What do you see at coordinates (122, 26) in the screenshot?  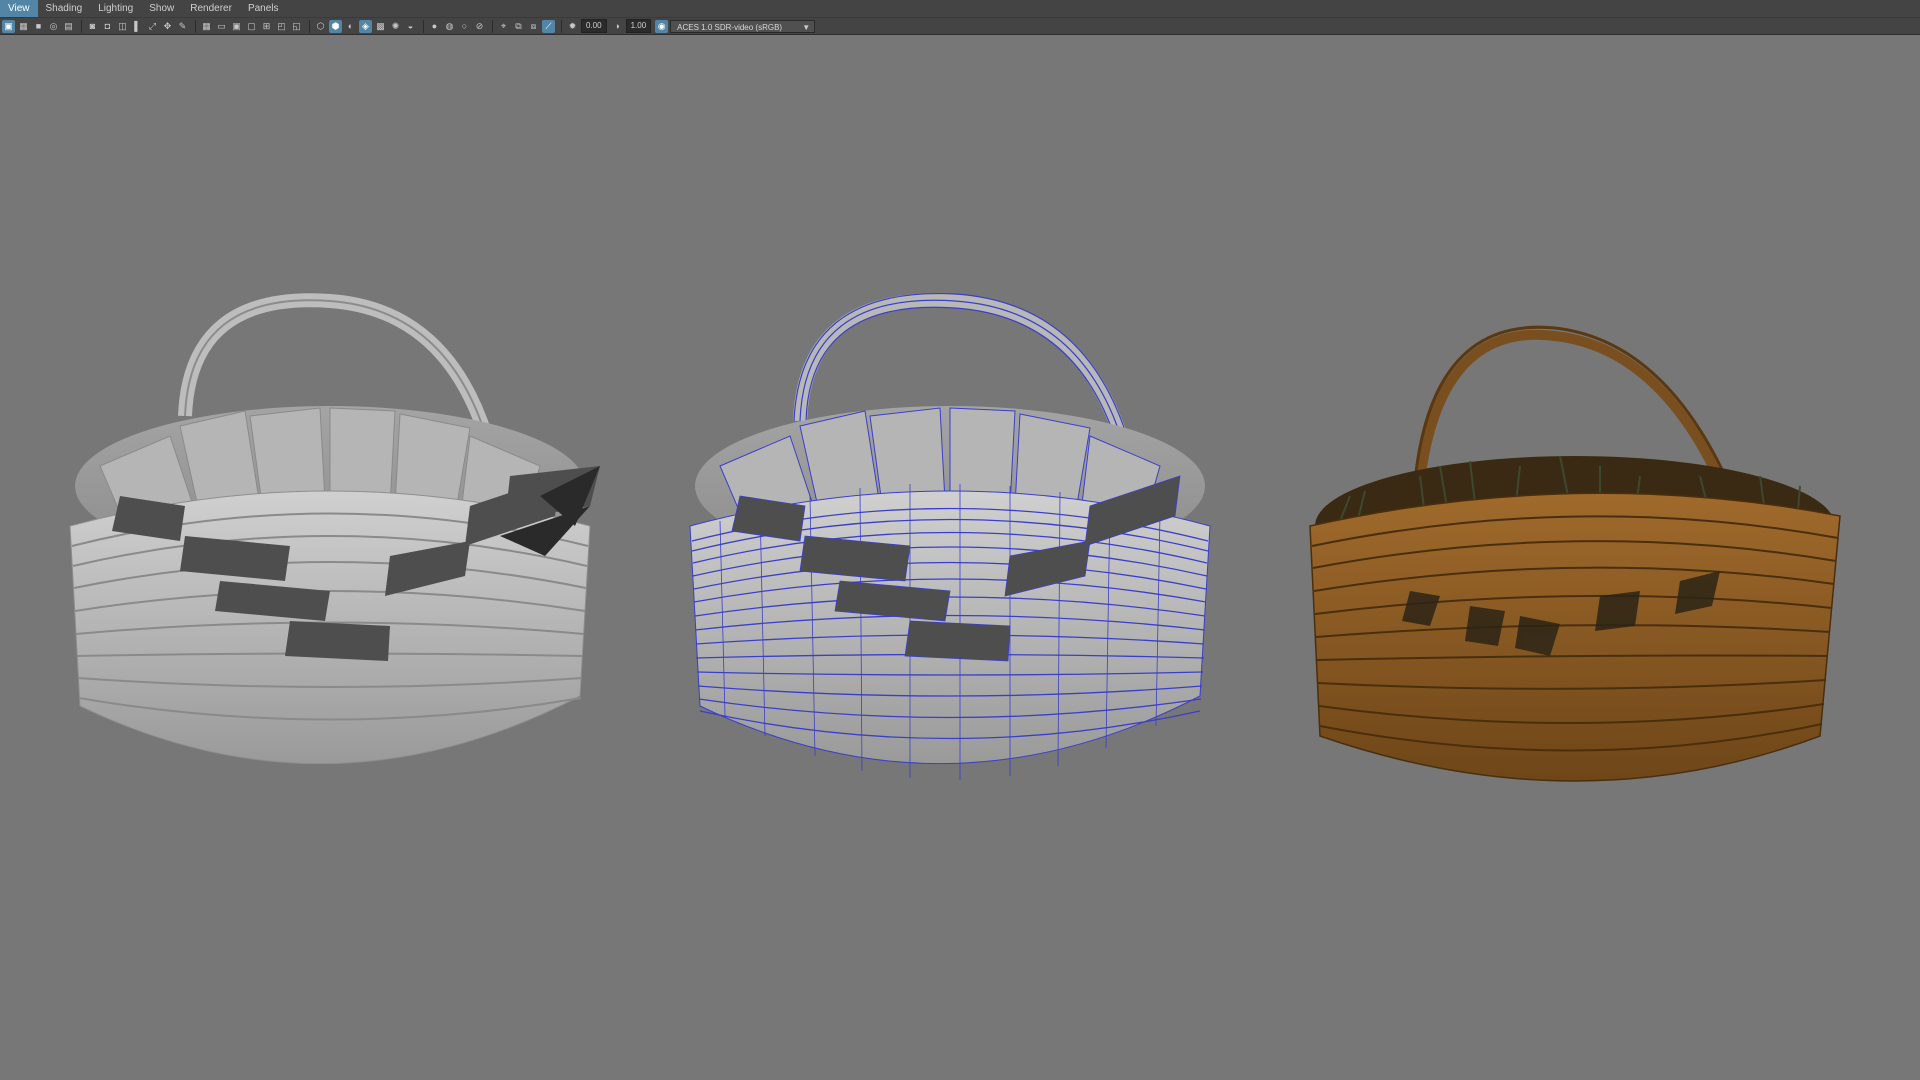 I see `camera-resolution-gate-icon: ◫` at bounding box center [122, 26].